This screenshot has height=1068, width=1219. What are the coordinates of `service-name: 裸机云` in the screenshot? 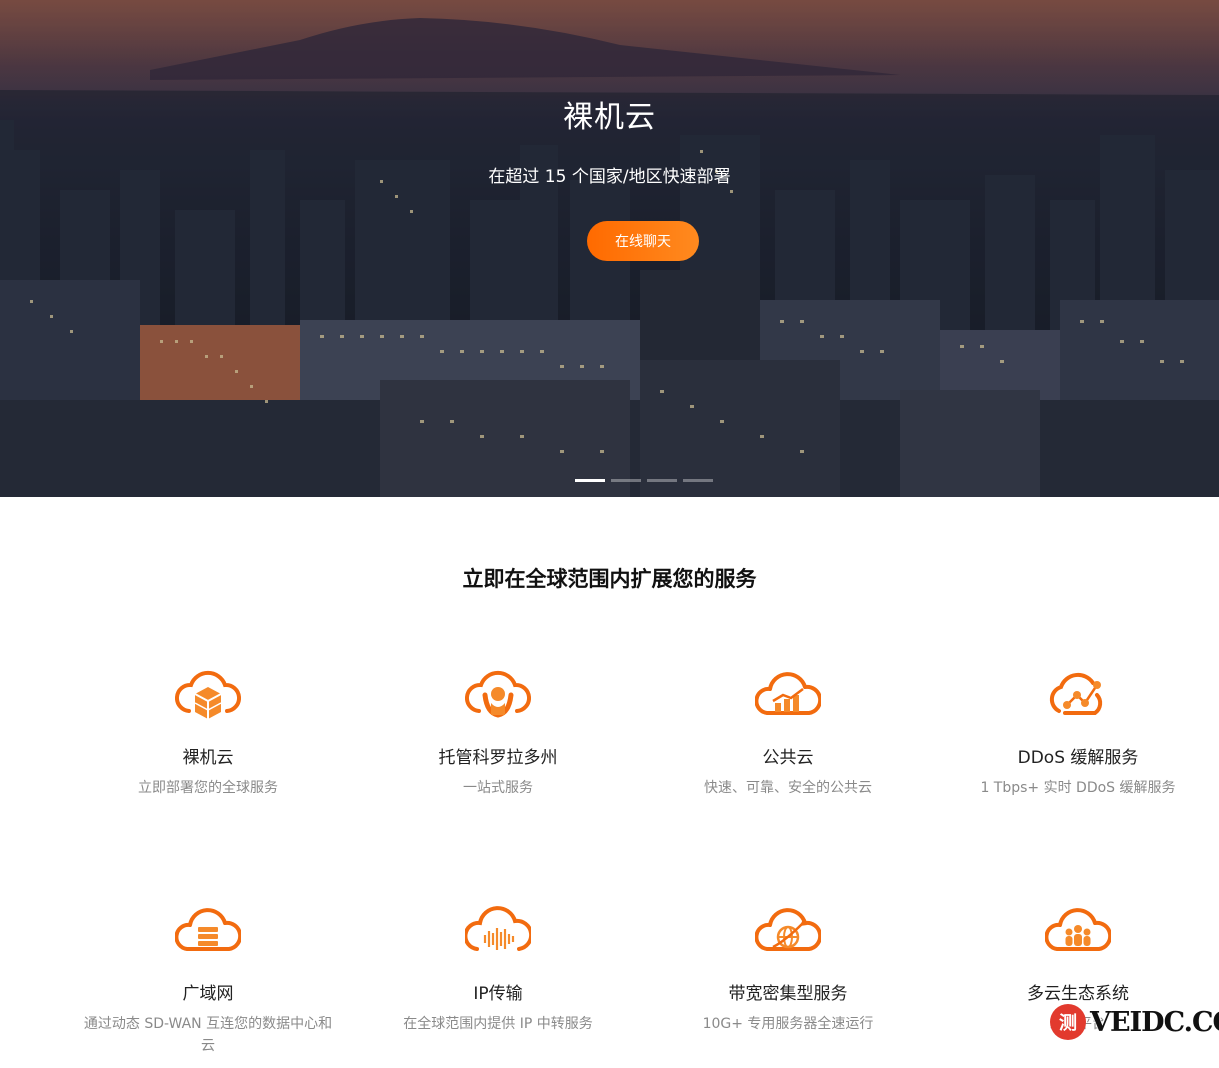 It's located at (208, 758).